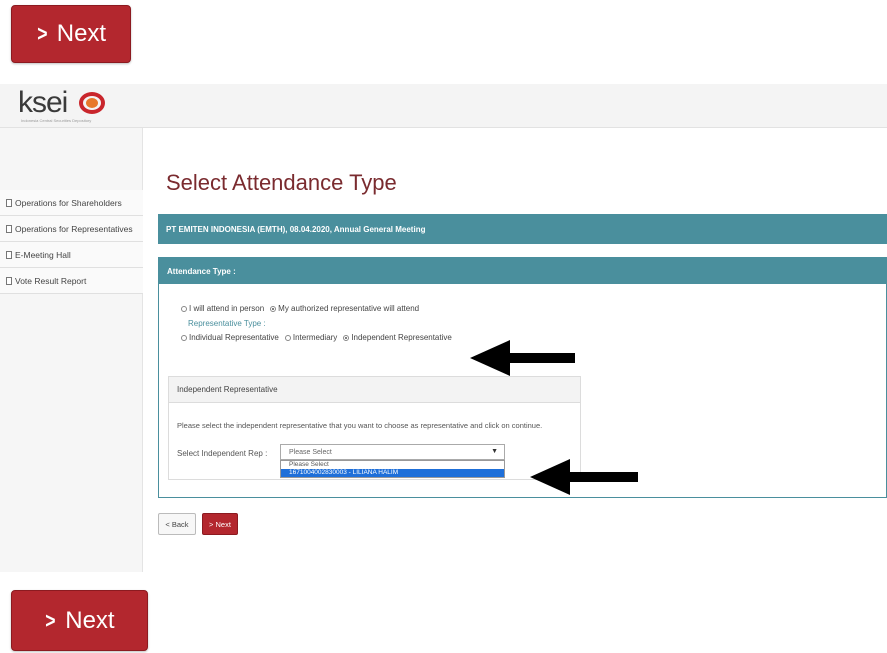 Image resolution: width=887 pixels, height=653 pixels. I want to click on authorized-representative-option: My authorized representative will attend, so click(344, 308).